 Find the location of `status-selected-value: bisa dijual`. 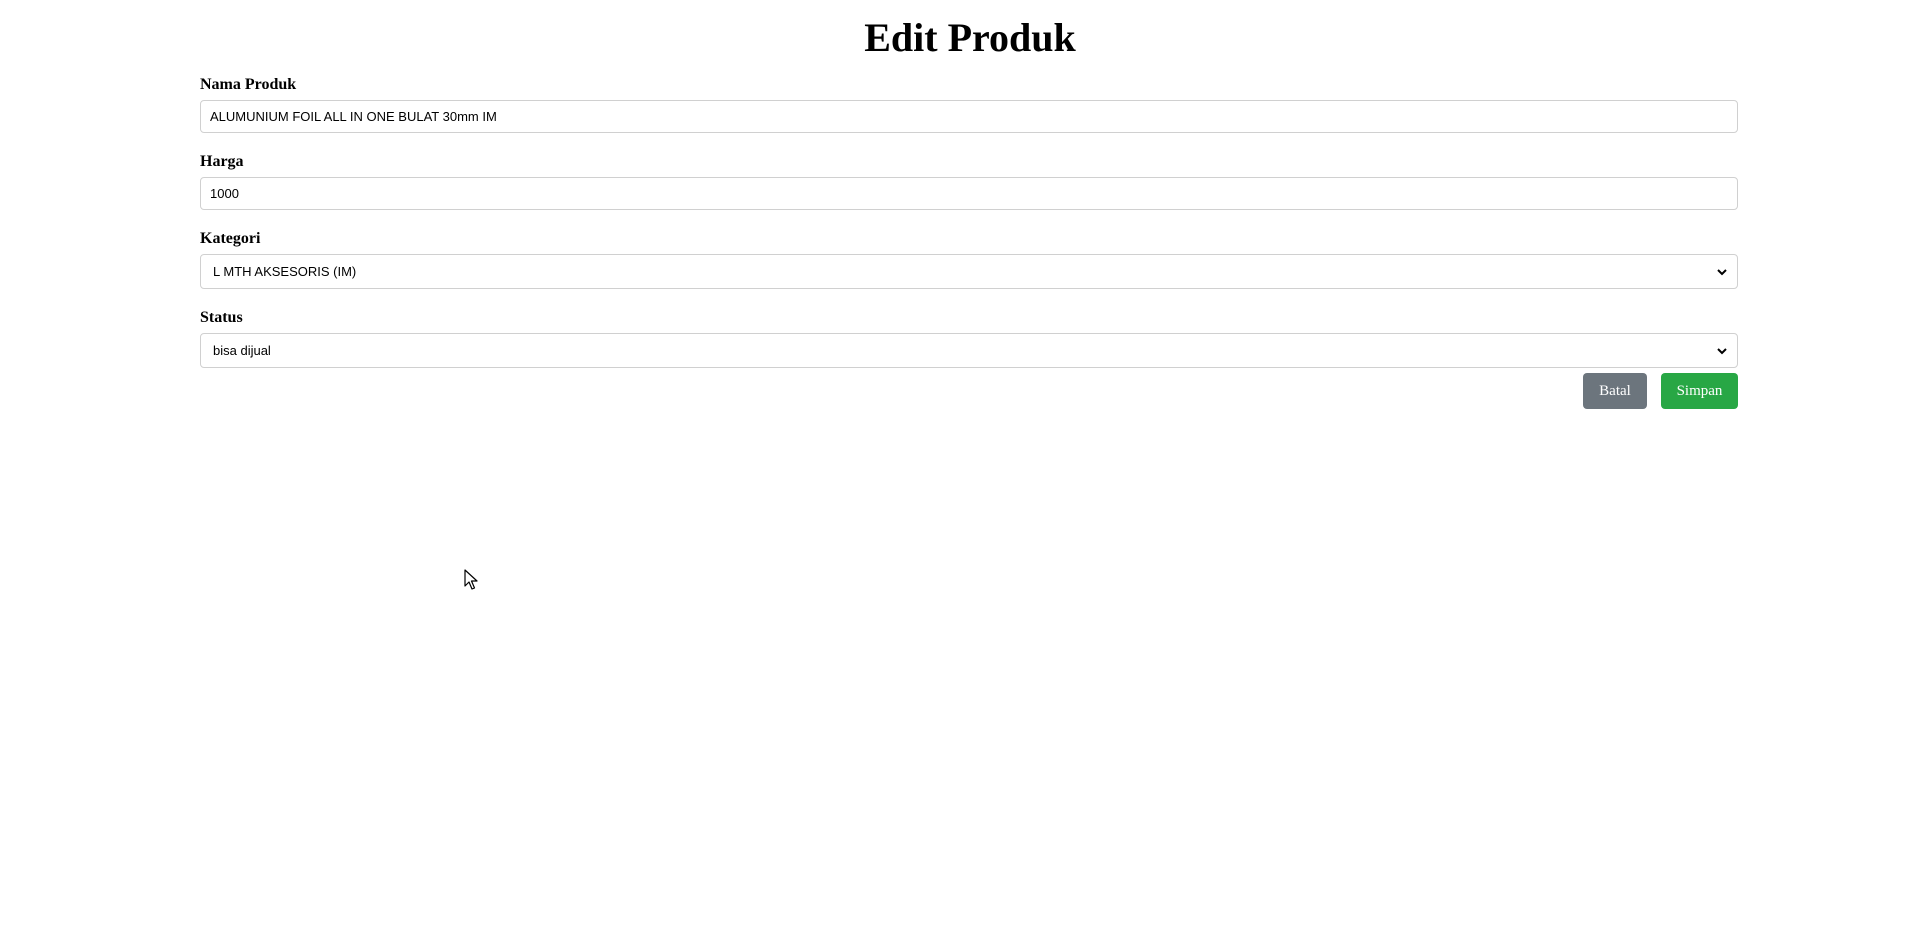

status-selected-value: bisa dijual is located at coordinates (242, 350).